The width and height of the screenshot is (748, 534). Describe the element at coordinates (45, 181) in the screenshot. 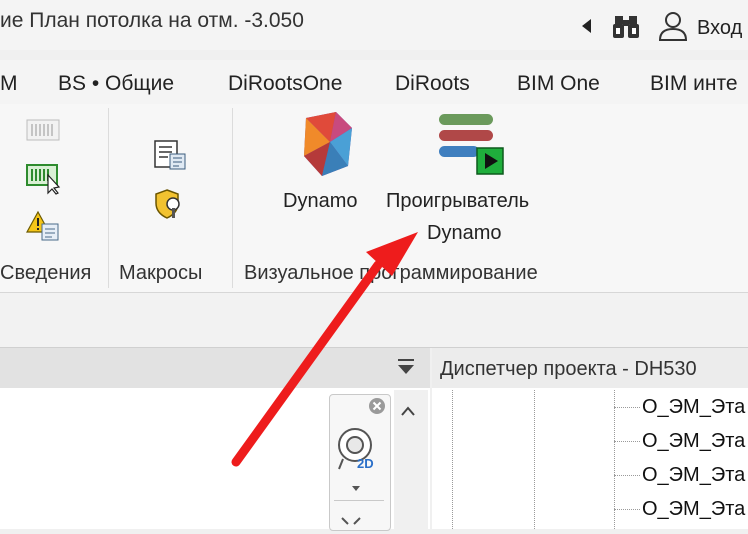

I see `barcode-select-icon` at that location.